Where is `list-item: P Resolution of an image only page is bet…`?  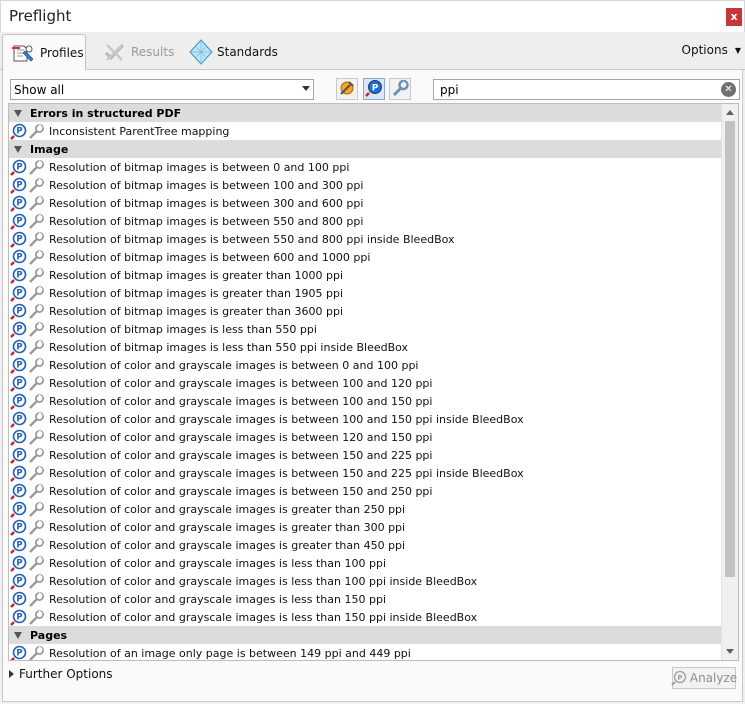 list-item: P Resolution of an image only page is bet… is located at coordinates (365, 652).